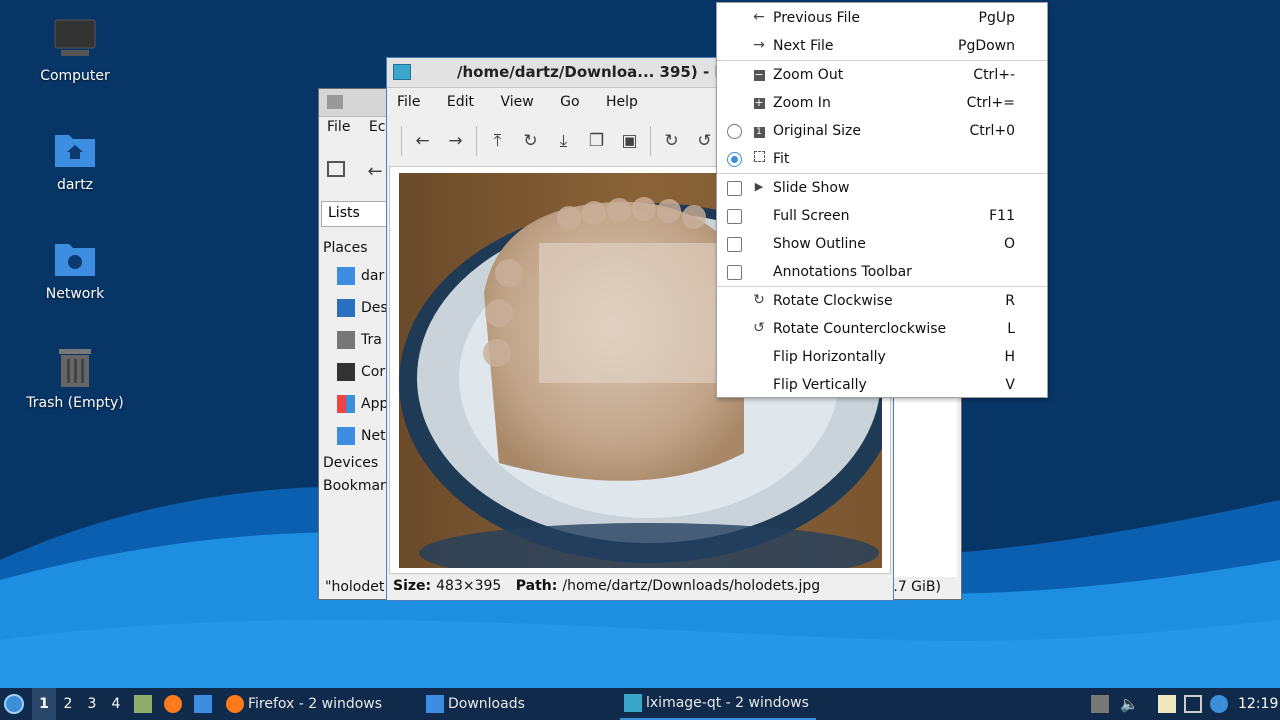 This screenshot has width=1280, height=720. Describe the element at coordinates (75, 269) in the screenshot. I see `desktop-icon-network: Network` at that location.